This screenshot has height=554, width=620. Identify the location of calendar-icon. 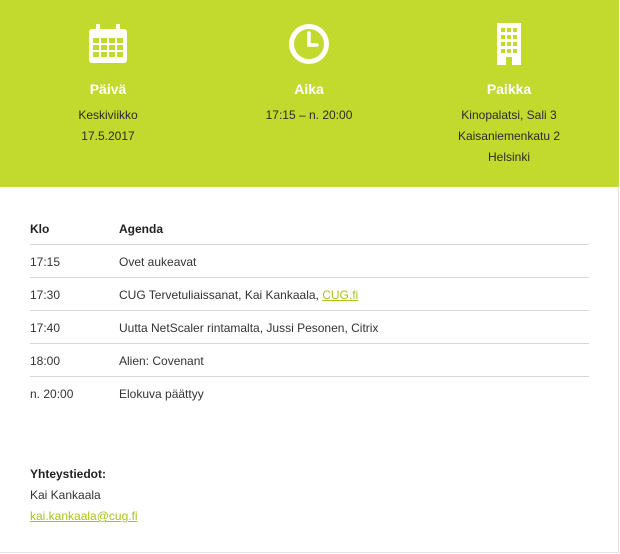
(108, 43).